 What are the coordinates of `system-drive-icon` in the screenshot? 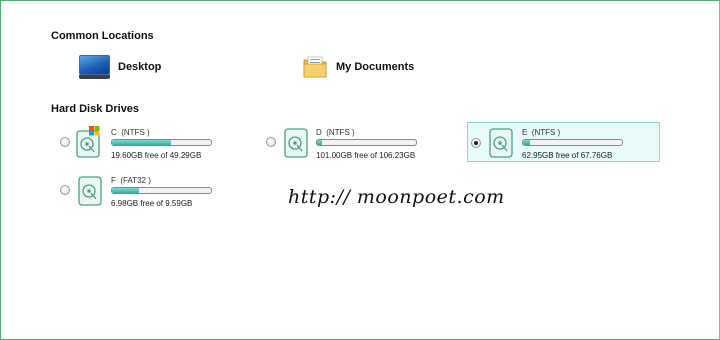 It's located at (88, 142).